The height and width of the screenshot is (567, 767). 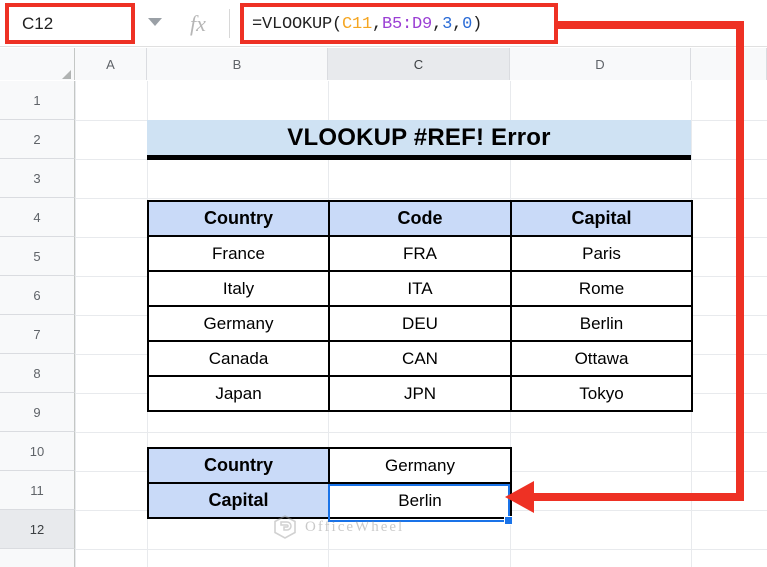 I want to click on row-header-6: 6, so click(x=37, y=295).